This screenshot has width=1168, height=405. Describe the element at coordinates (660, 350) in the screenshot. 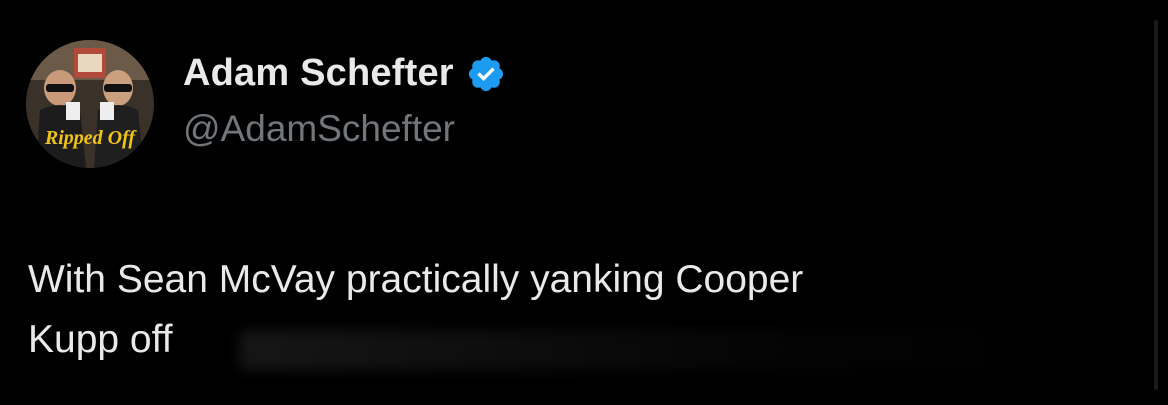

I see `faded-text-overlay` at that location.